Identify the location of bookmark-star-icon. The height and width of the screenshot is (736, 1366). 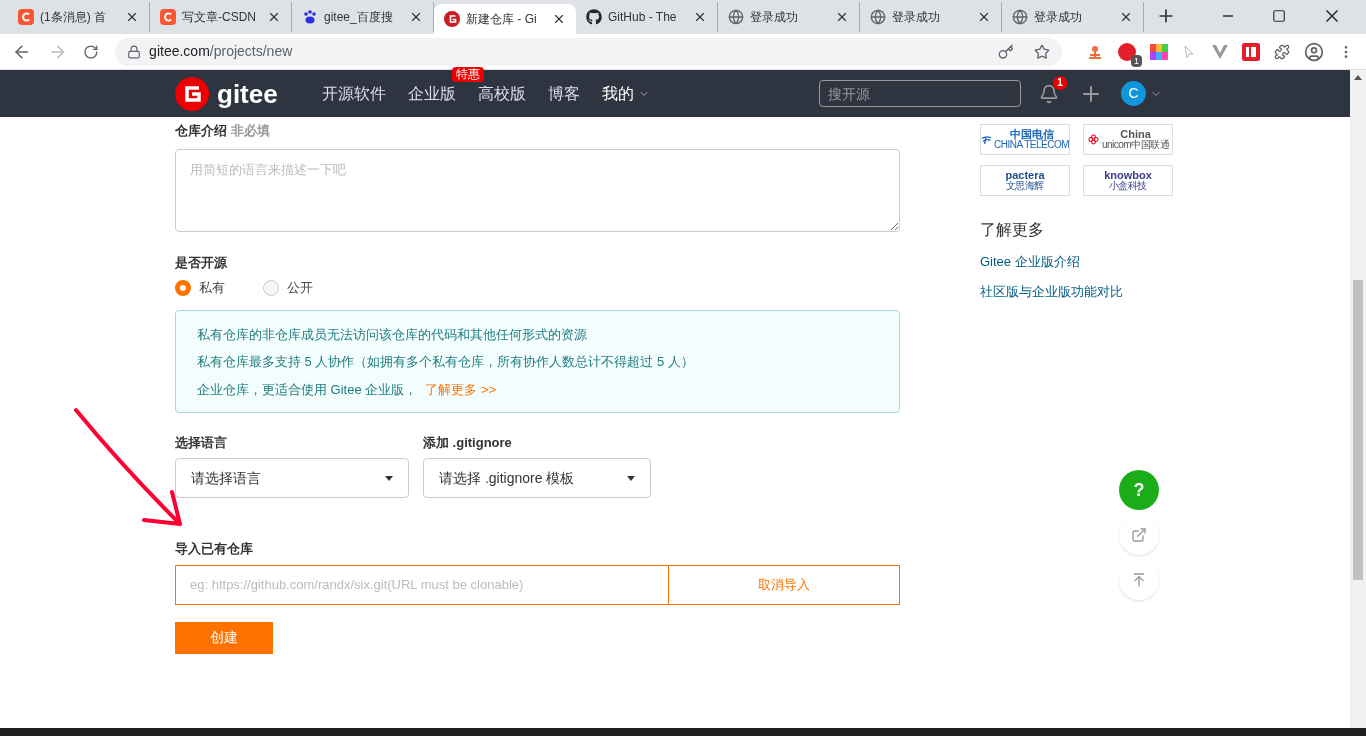
(1042, 51).